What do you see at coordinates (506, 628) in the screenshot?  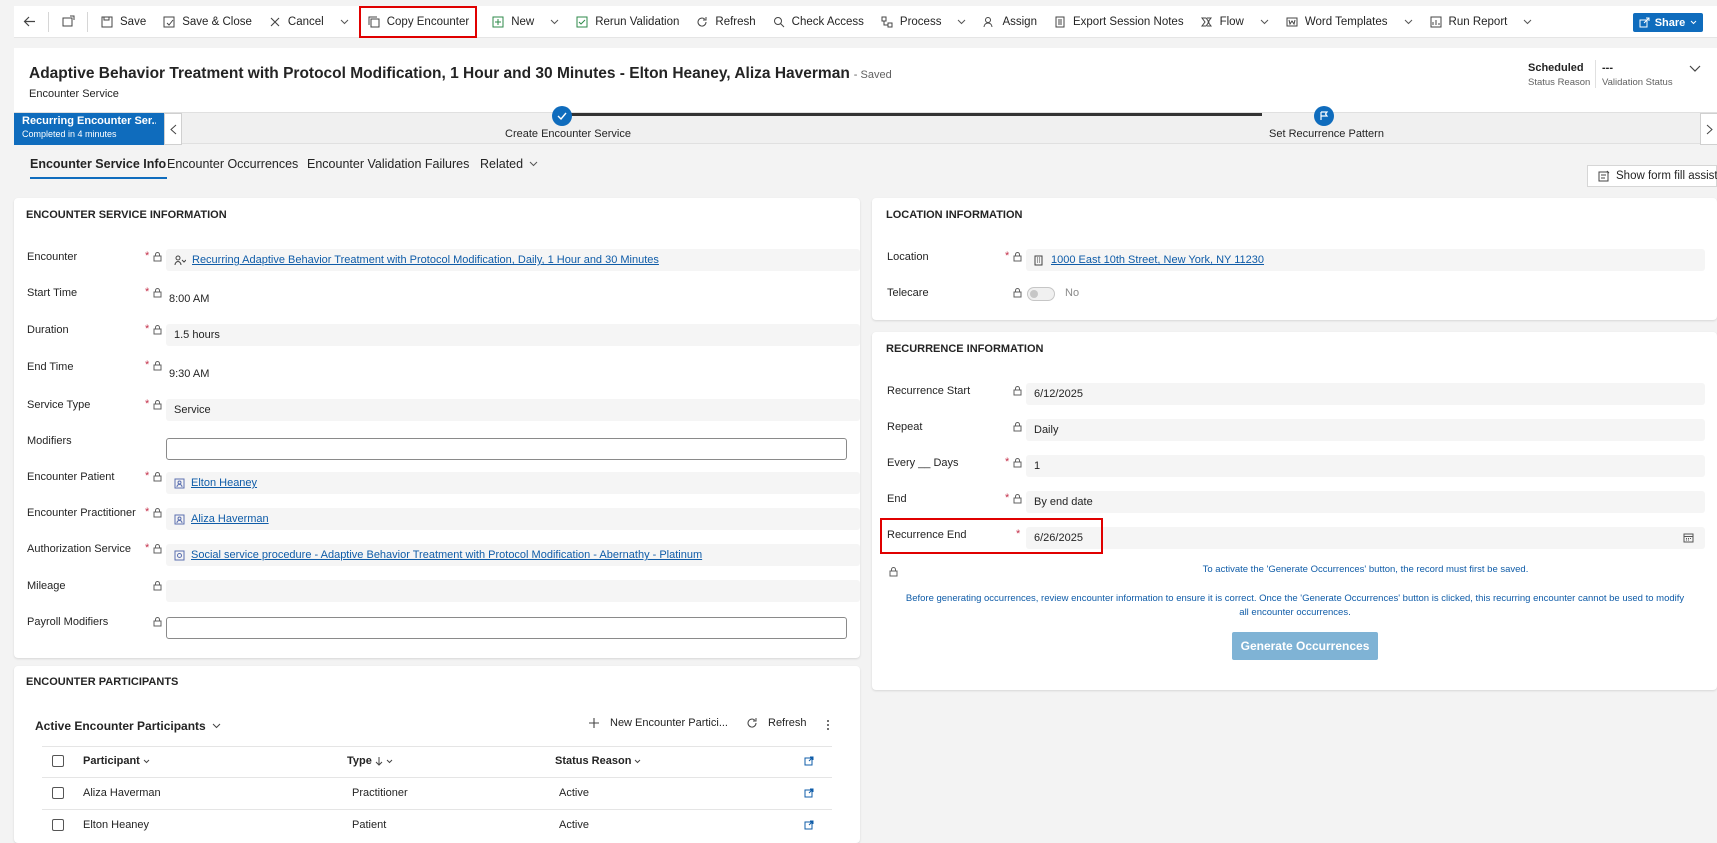 I see `payroll-modifiers-input` at bounding box center [506, 628].